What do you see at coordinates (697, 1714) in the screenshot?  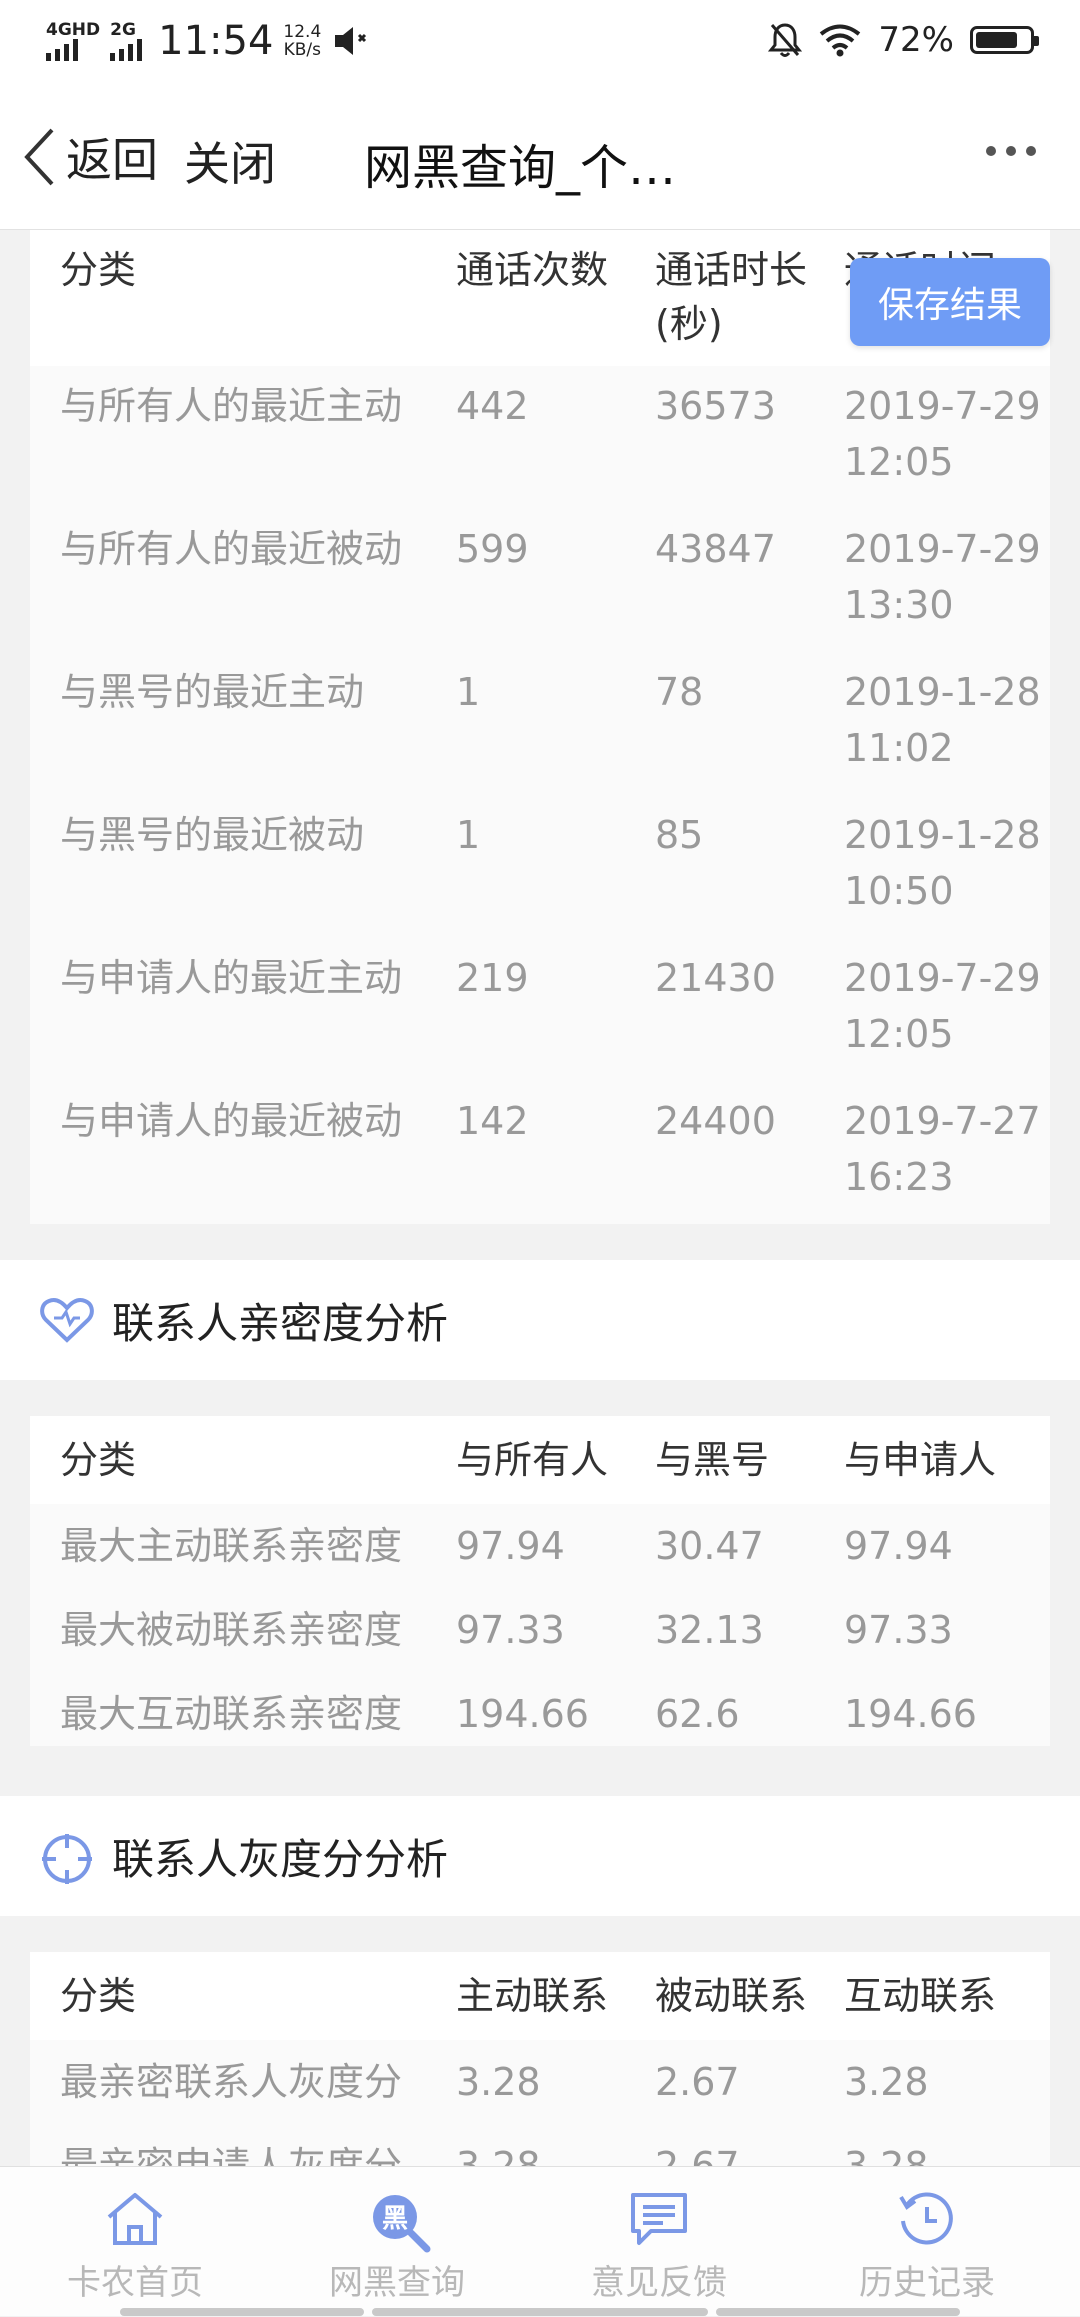 I see `row-value: 62.6` at bounding box center [697, 1714].